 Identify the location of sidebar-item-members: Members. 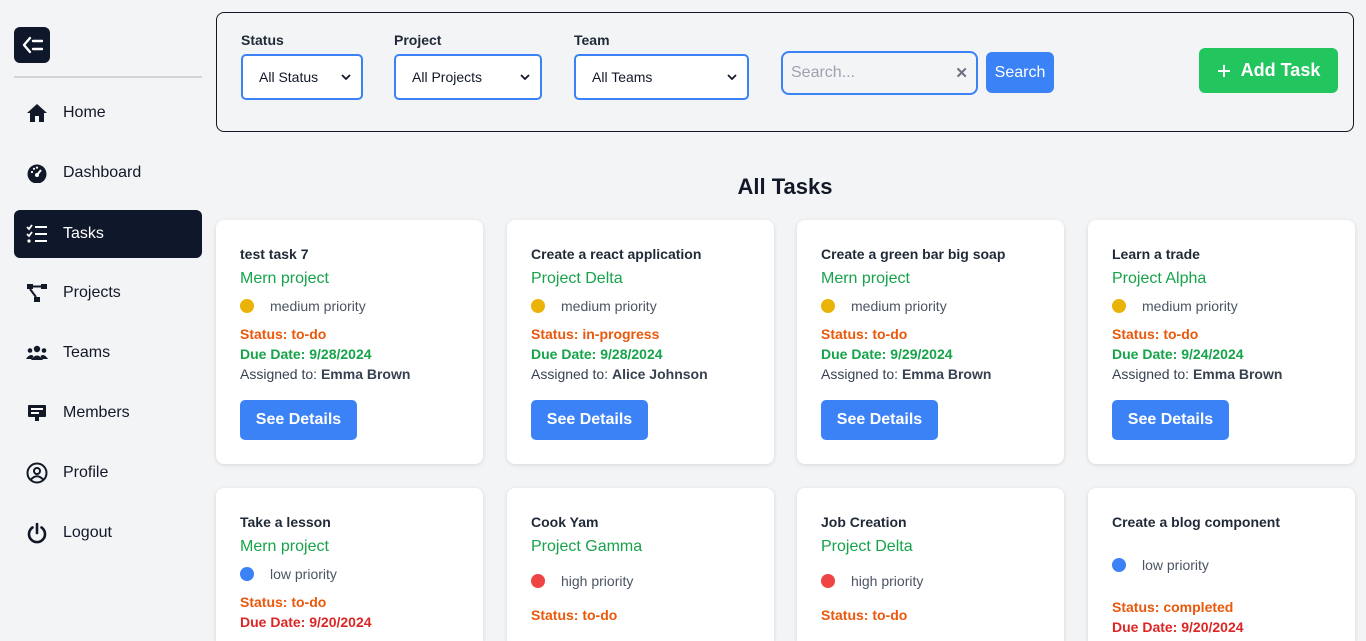
(108, 413).